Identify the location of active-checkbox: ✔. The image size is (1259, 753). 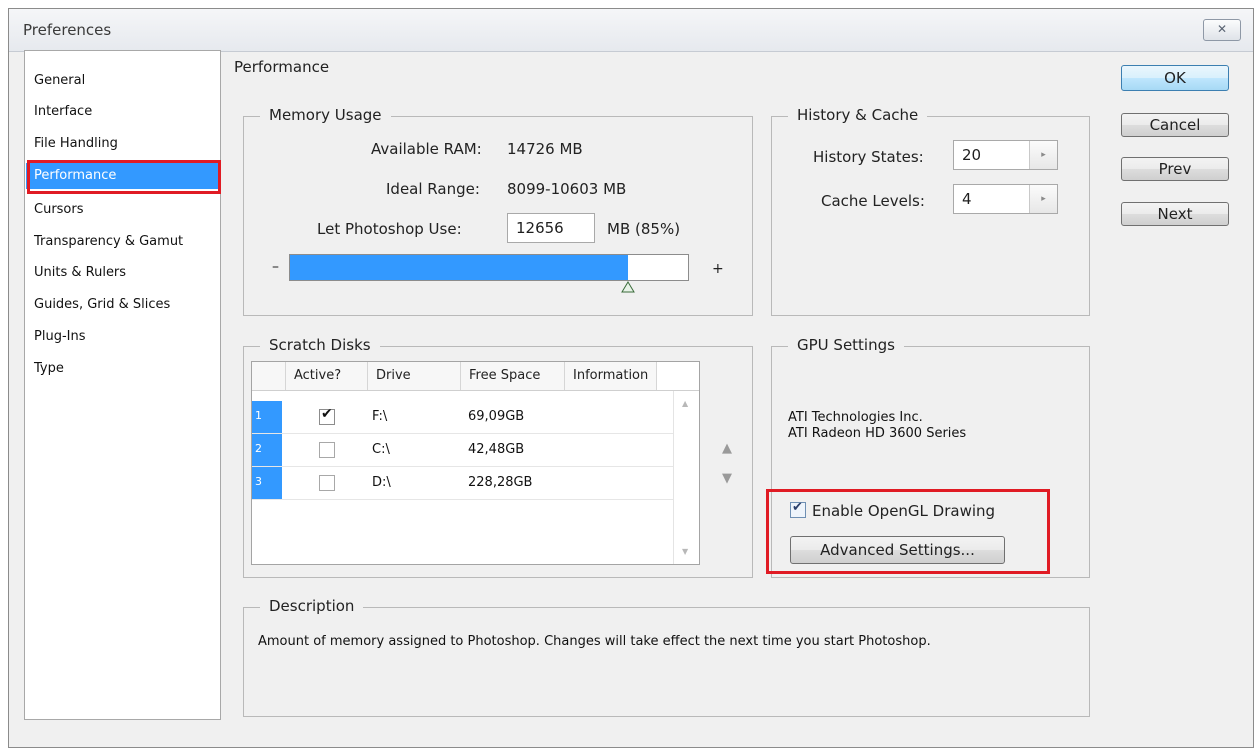
(327, 415).